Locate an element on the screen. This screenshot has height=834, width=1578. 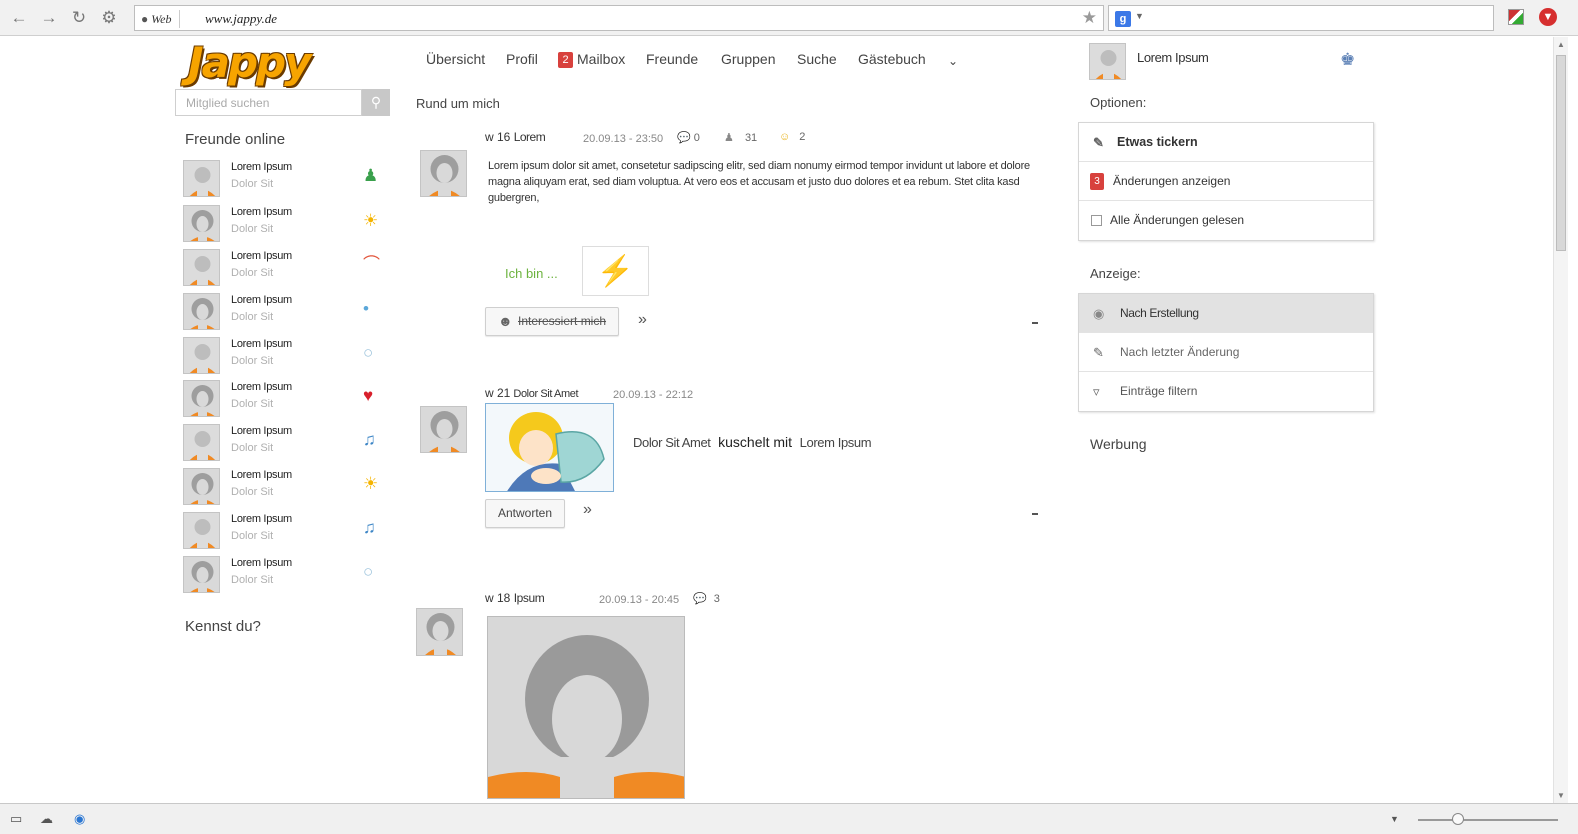
mark-all-read-checkbox is located at coordinates (1096, 220).